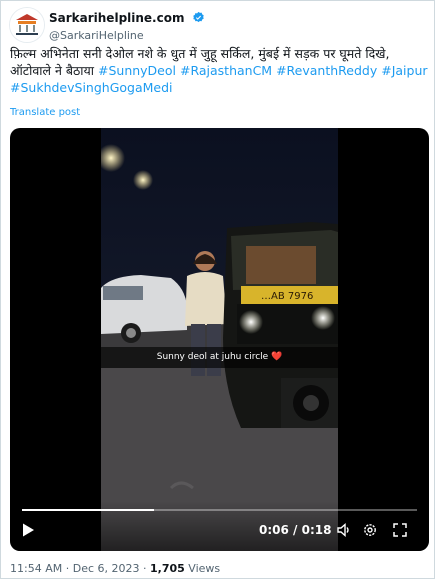  I want to click on settings-icon, so click(370, 530).